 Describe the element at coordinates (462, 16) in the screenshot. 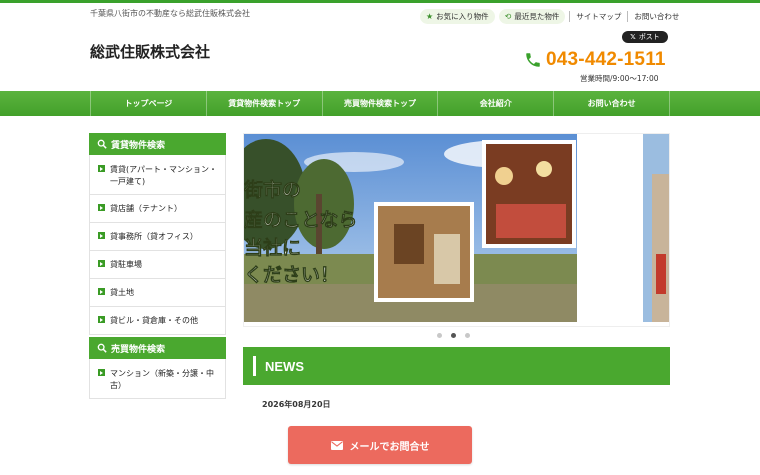

I see `favorites-label: お気に入り物件` at that location.